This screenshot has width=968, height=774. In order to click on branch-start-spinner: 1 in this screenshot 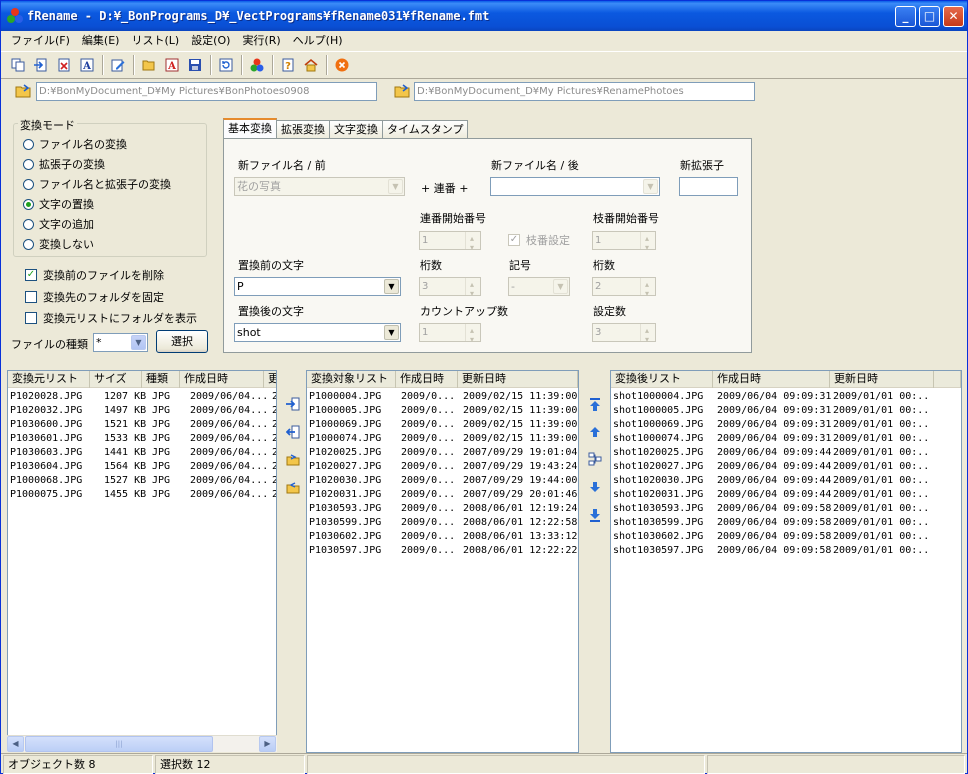, I will do `click(624, 243)`.